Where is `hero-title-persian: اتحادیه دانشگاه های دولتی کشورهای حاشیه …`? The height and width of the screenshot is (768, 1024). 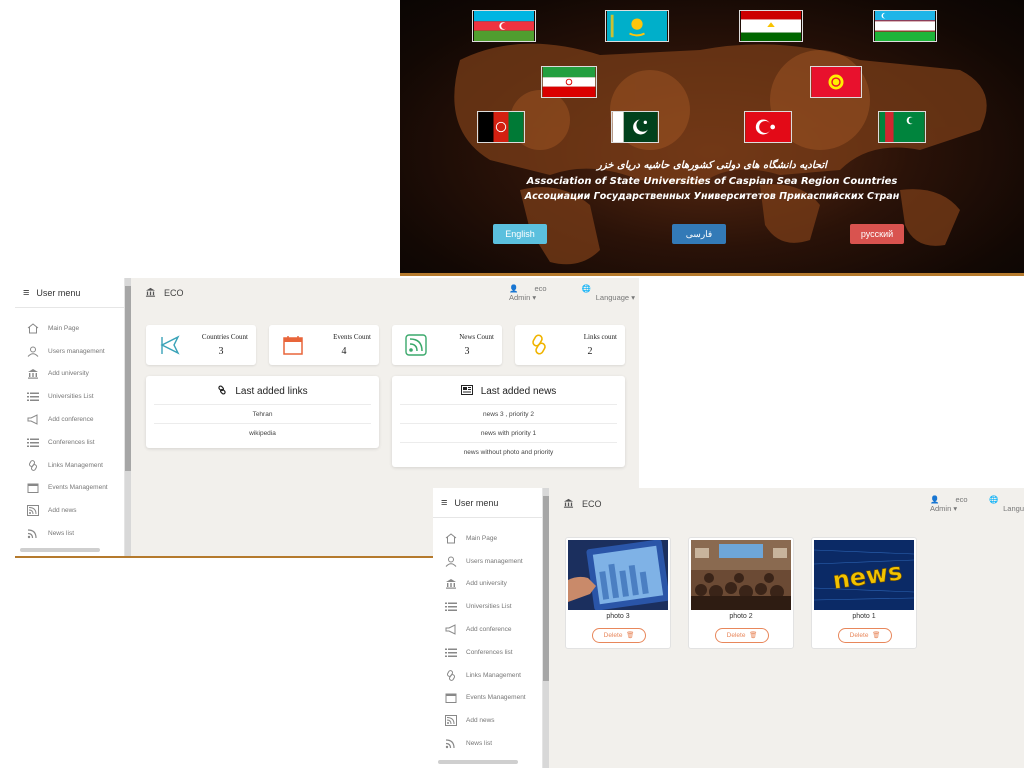
hero-title-persian: اتحادیه دانشگاه های دولتی کشورهای حاشیه … is located at coordinates (712, 165).